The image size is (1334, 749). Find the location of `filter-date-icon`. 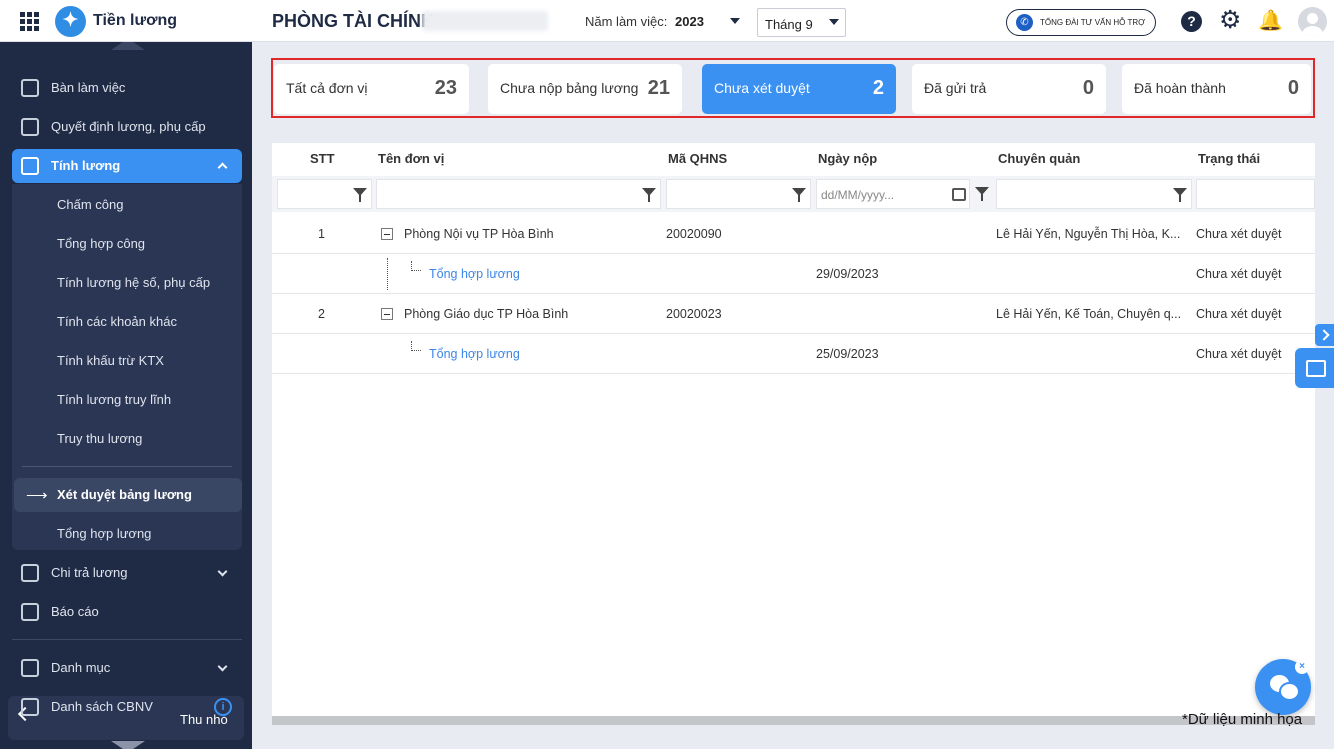

filter-date-icon is located at coordinates (982, 194).